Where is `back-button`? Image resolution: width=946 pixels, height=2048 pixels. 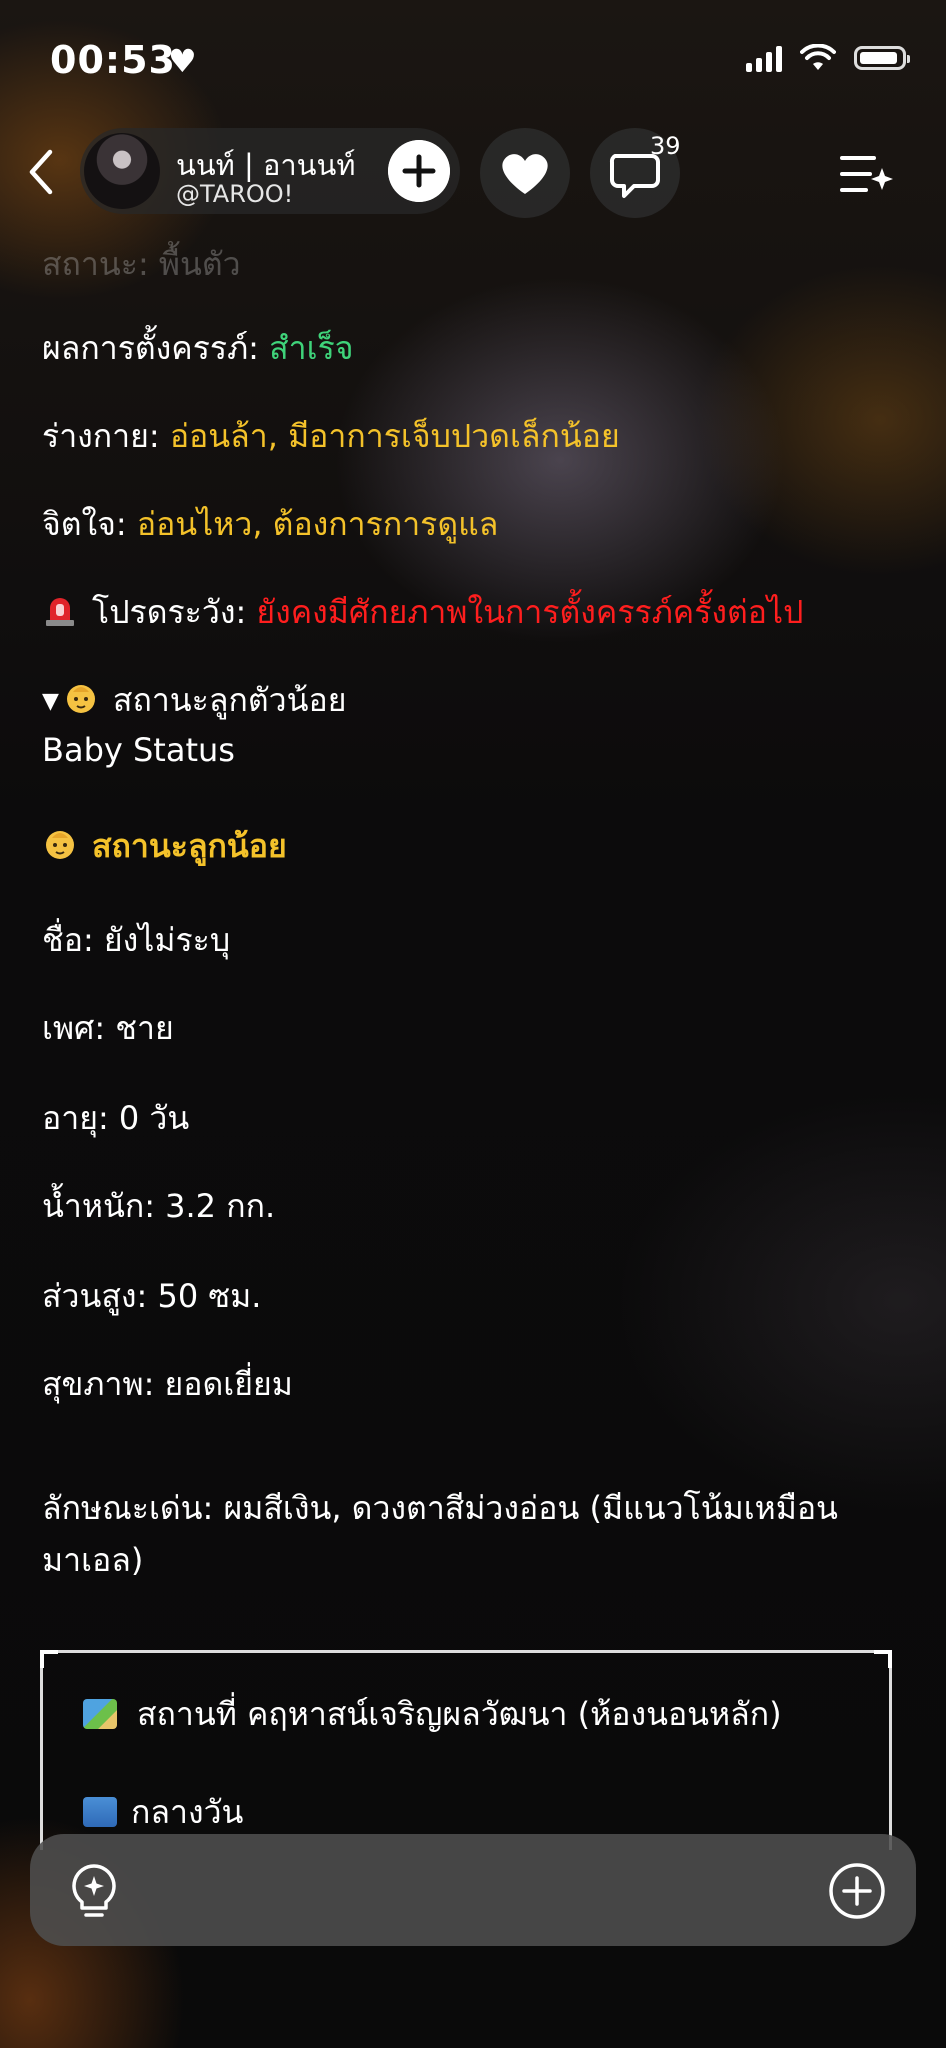
back-button is located at coordinates (42, 172).